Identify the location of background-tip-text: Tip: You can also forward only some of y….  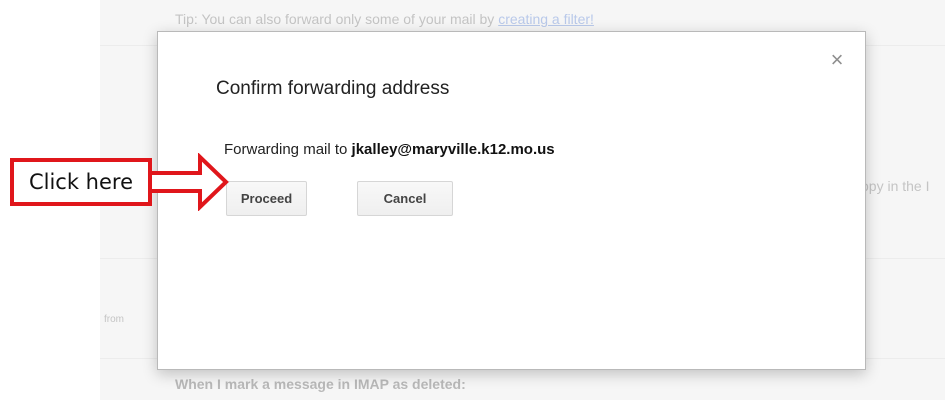
(337, 19).